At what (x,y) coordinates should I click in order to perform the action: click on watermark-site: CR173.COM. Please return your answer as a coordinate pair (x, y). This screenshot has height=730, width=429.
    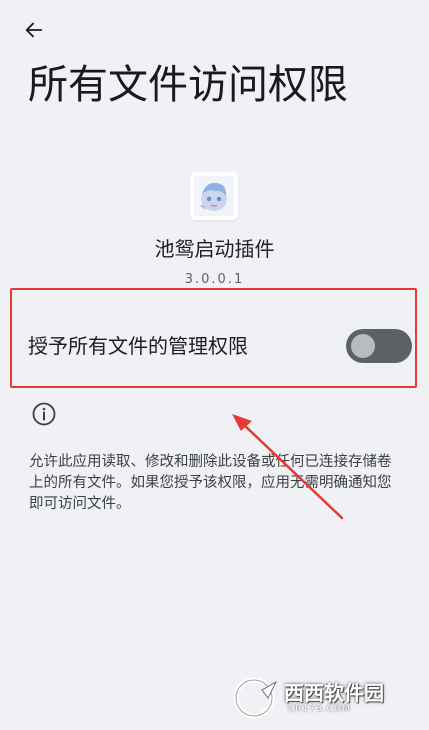
    Looking at the image, I should click on (319, 709).